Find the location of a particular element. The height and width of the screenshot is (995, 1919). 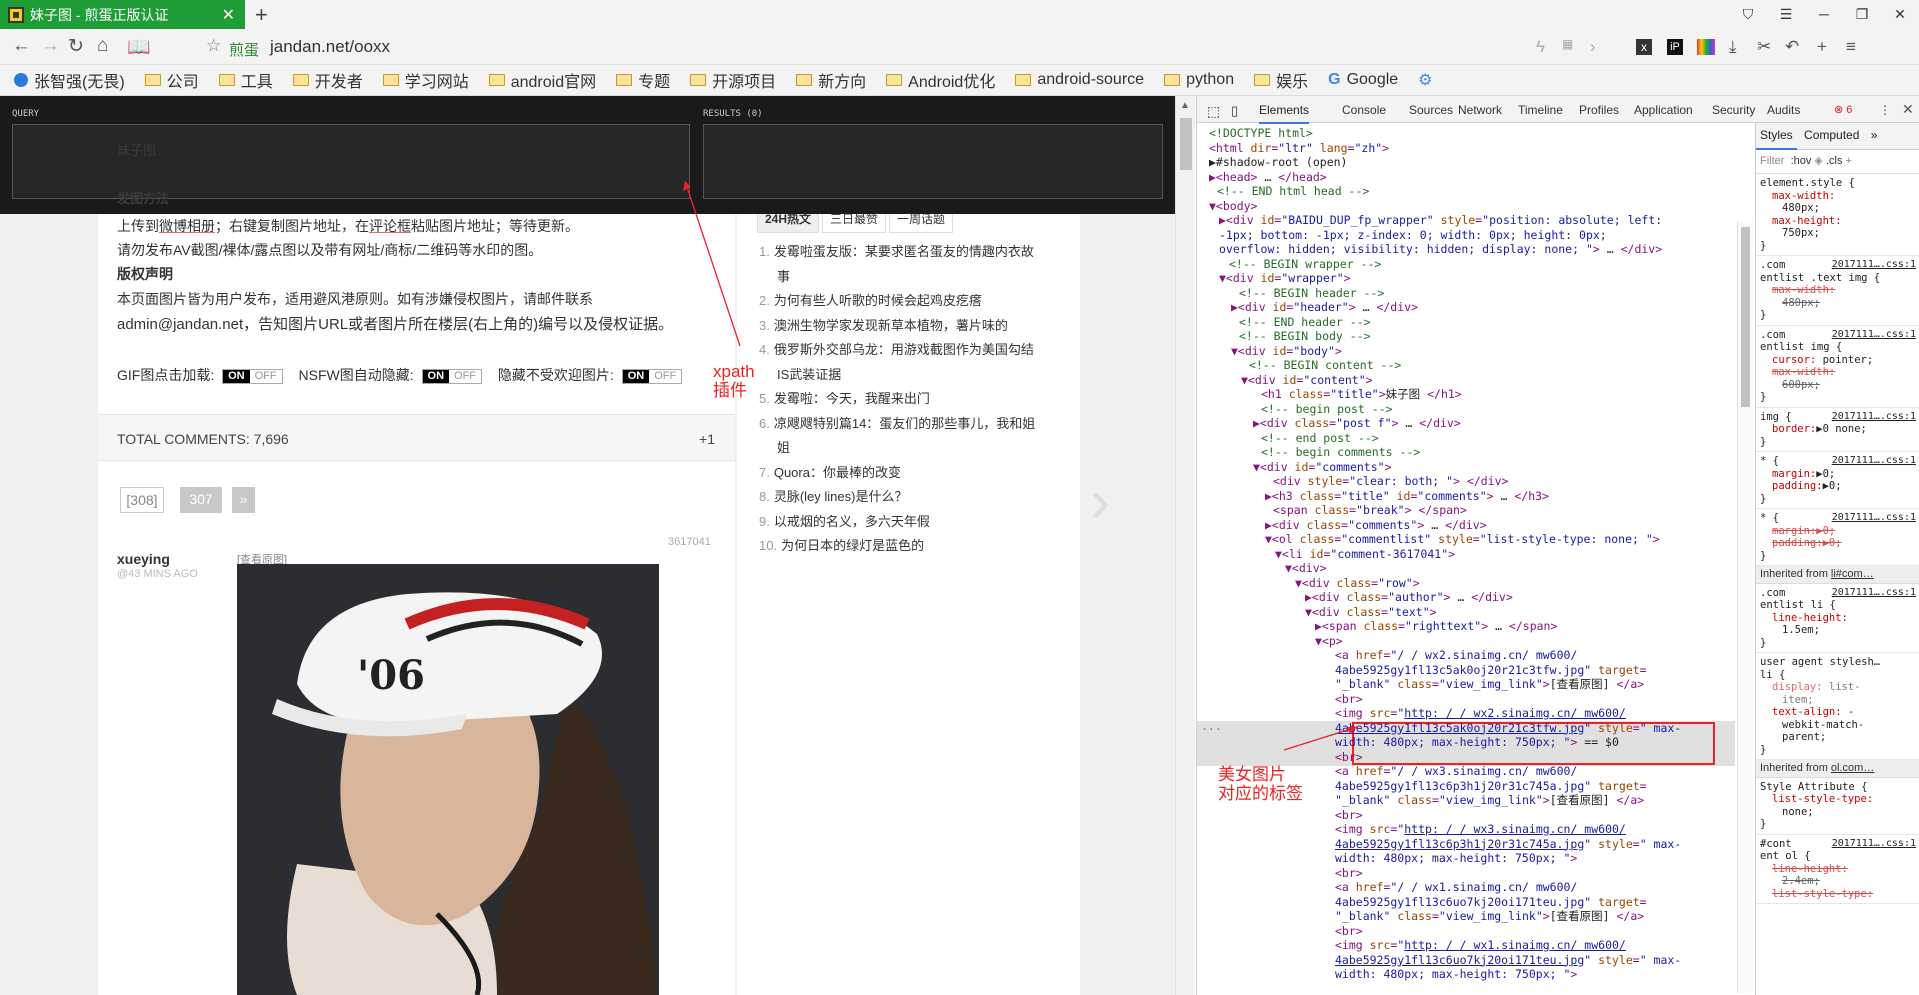

dom-node-line: ▼<li id="comment-3617041"> is located at coordinates (1365, 554).